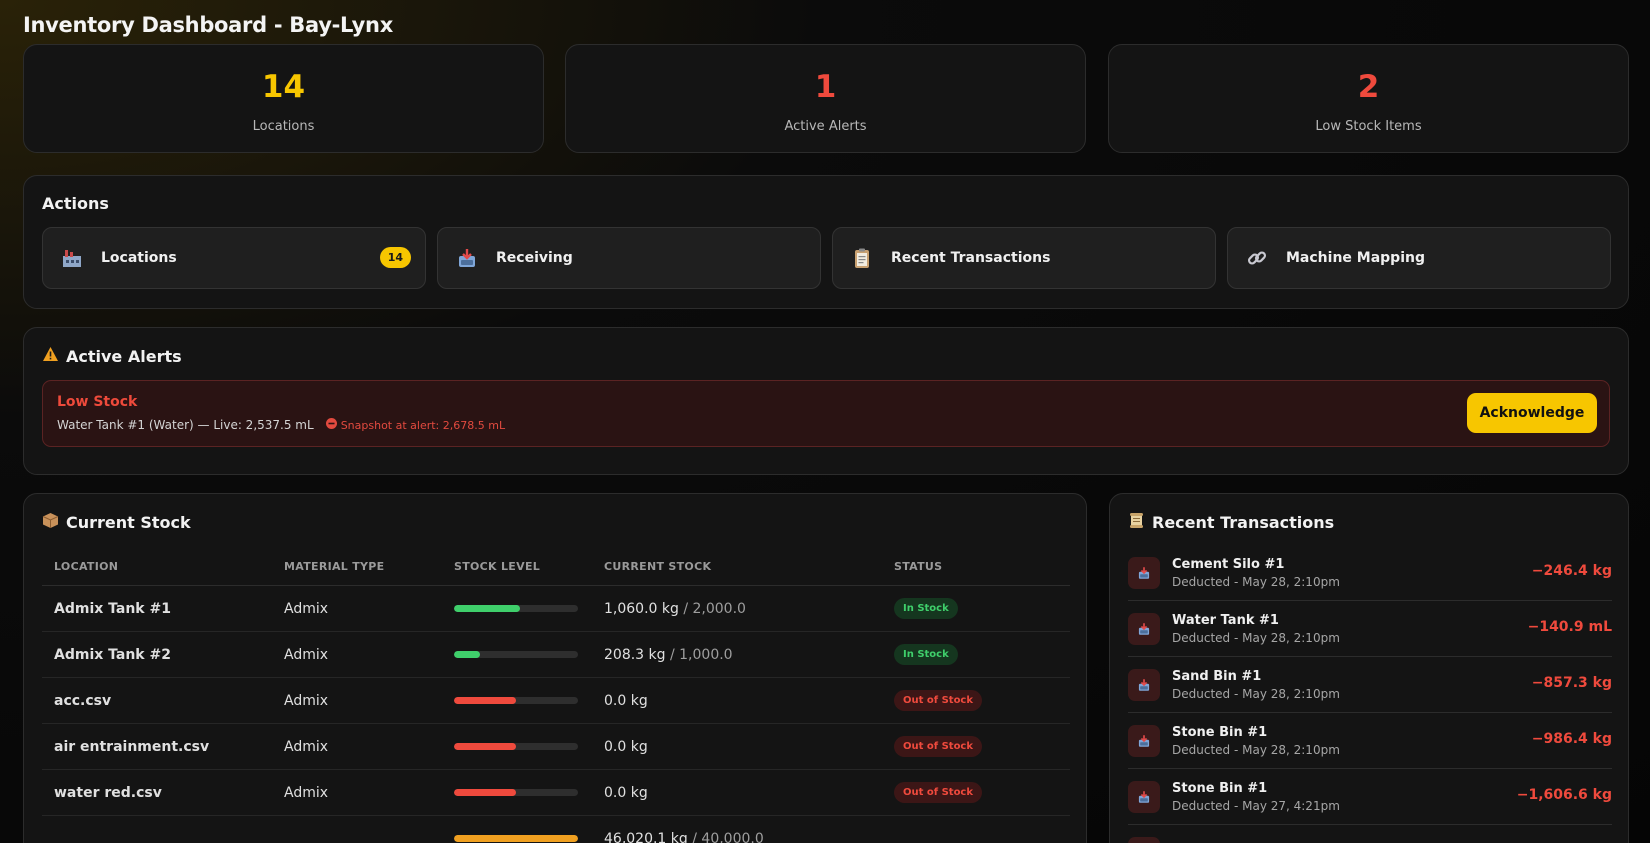 This screenshot has height=843, width=1650. What do you see at coordinates (1256, 749) in the screenshot?
I see `transaction-meta: Deducted - May 28, 2:10pm` at bounding box center [1256, 749].